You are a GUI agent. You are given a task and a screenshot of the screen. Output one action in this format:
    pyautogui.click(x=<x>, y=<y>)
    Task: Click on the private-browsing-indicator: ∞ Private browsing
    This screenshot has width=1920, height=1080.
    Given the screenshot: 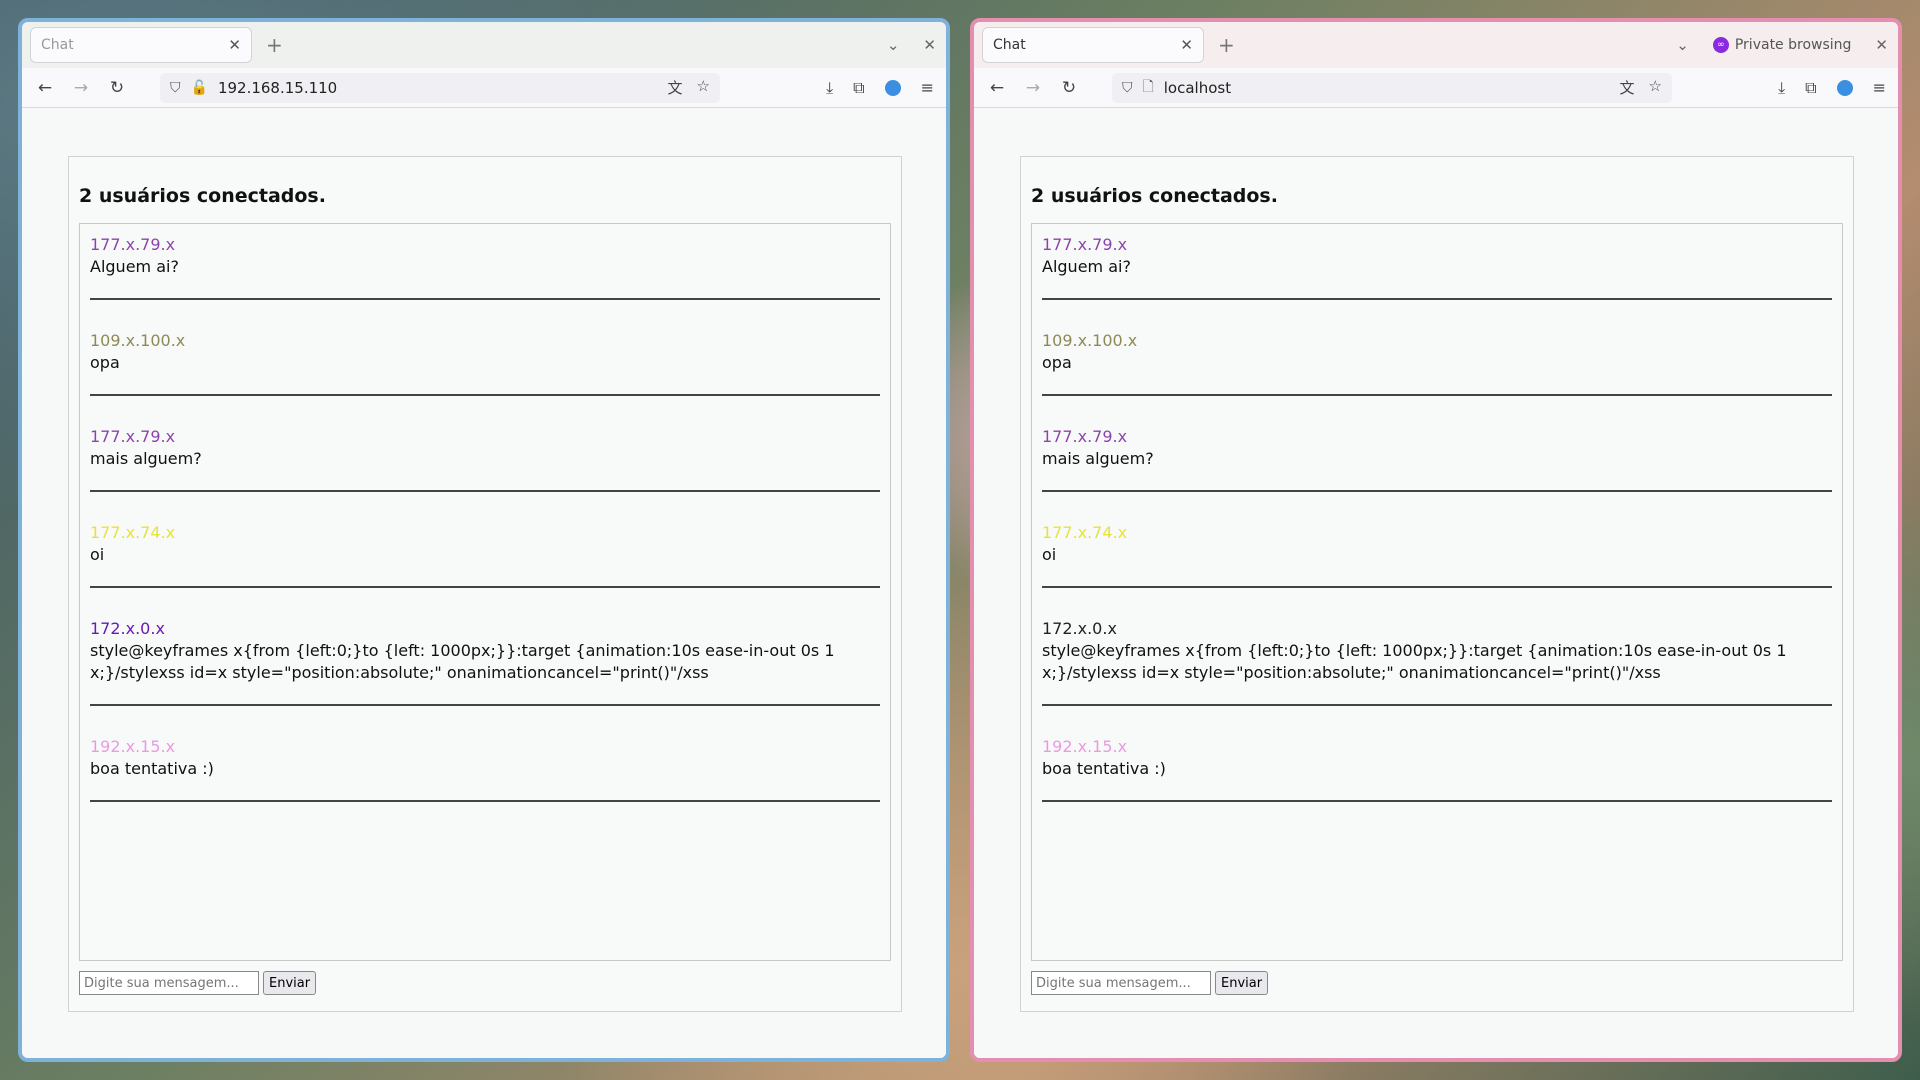 What is the action you would take?
    pyautogui.click(x=1782, y=45)
    